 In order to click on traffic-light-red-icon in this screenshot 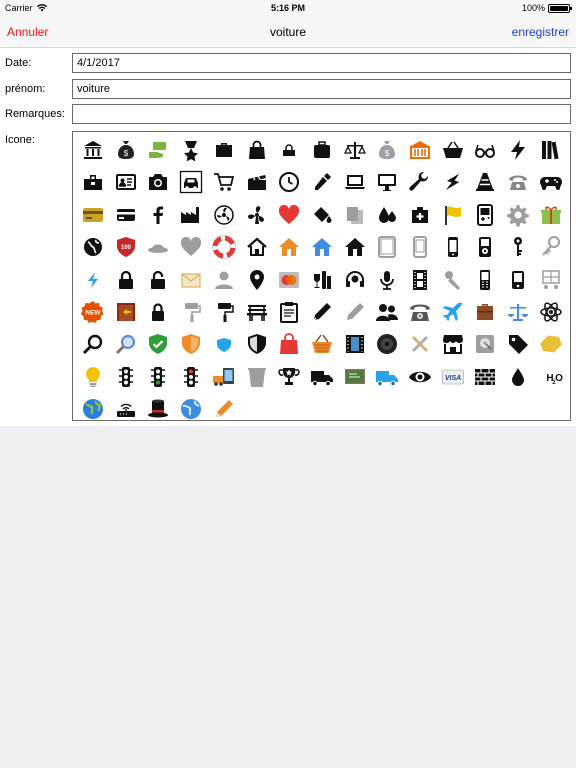, I will do `click(191, 377)`.